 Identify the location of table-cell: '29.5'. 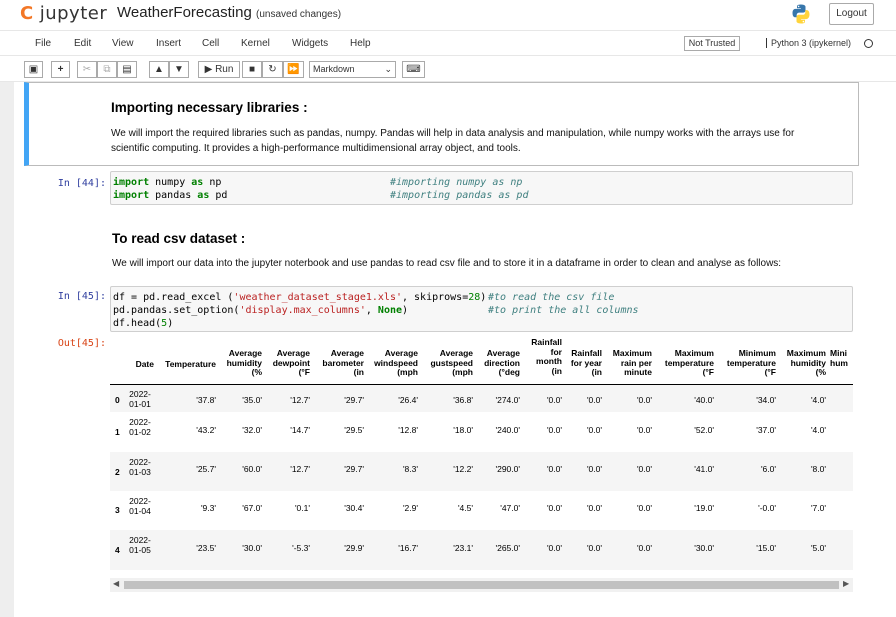
(354, 430).